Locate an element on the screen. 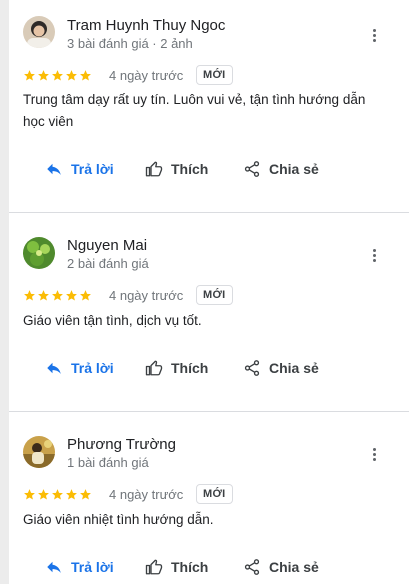 The width and height of the screenshot is (409, 584). page-left-edge is located at coordinates (4, 292).